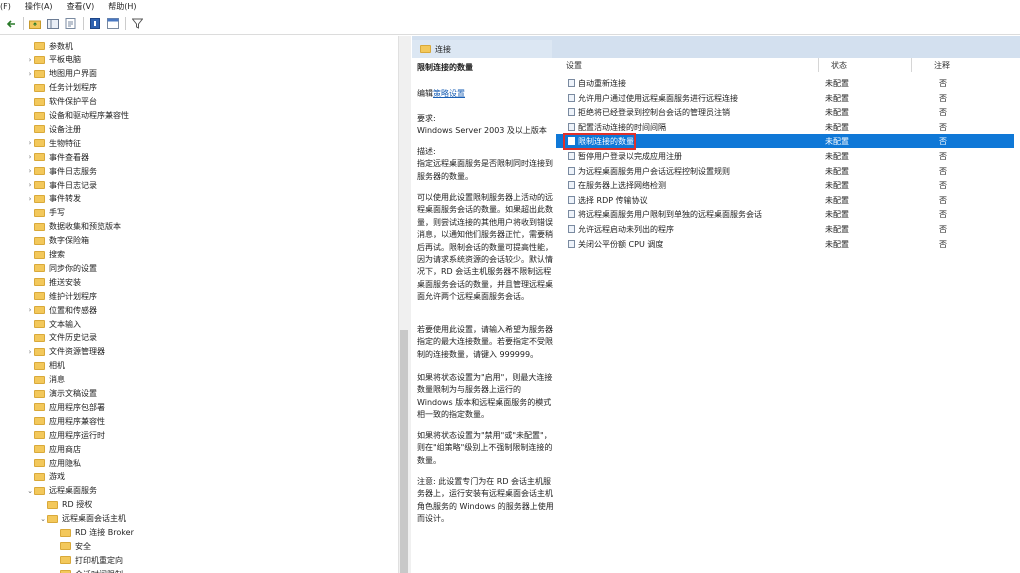 This screenshot has width=1020, height=573. I want to click on tree-item: 推送安装, so click(53, 282).